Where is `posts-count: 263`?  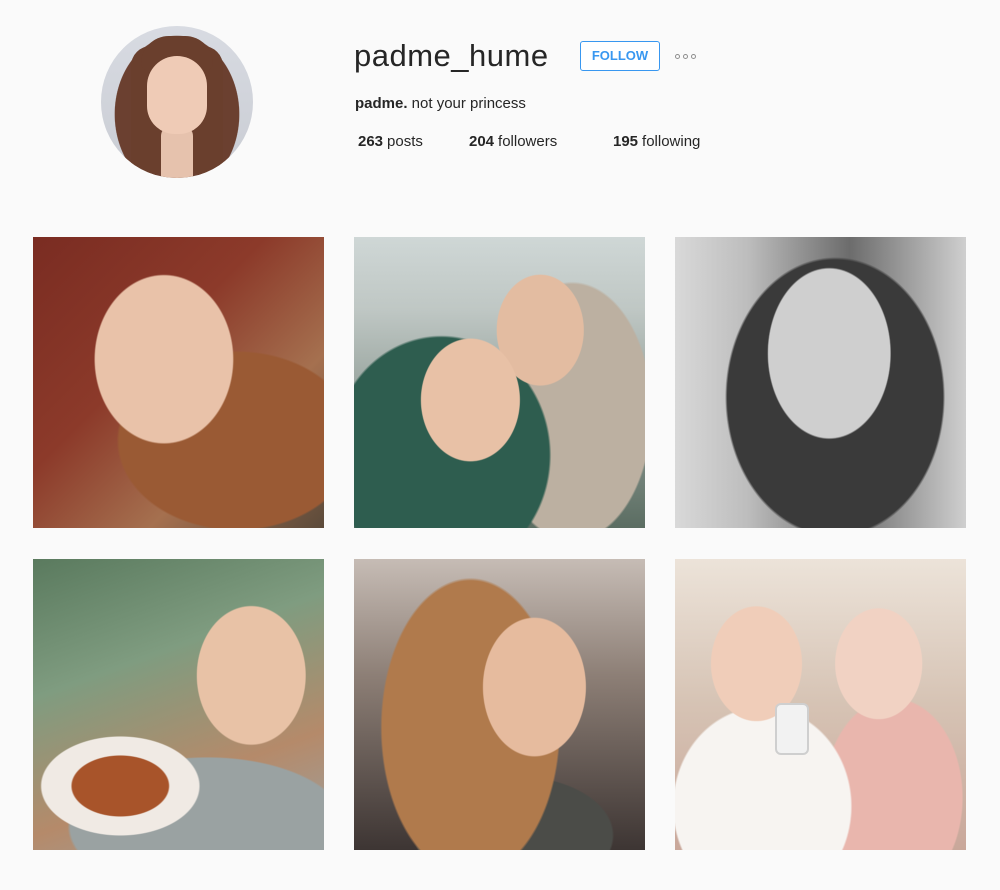 posts-count: 263 is located at coordinates (371, 141).